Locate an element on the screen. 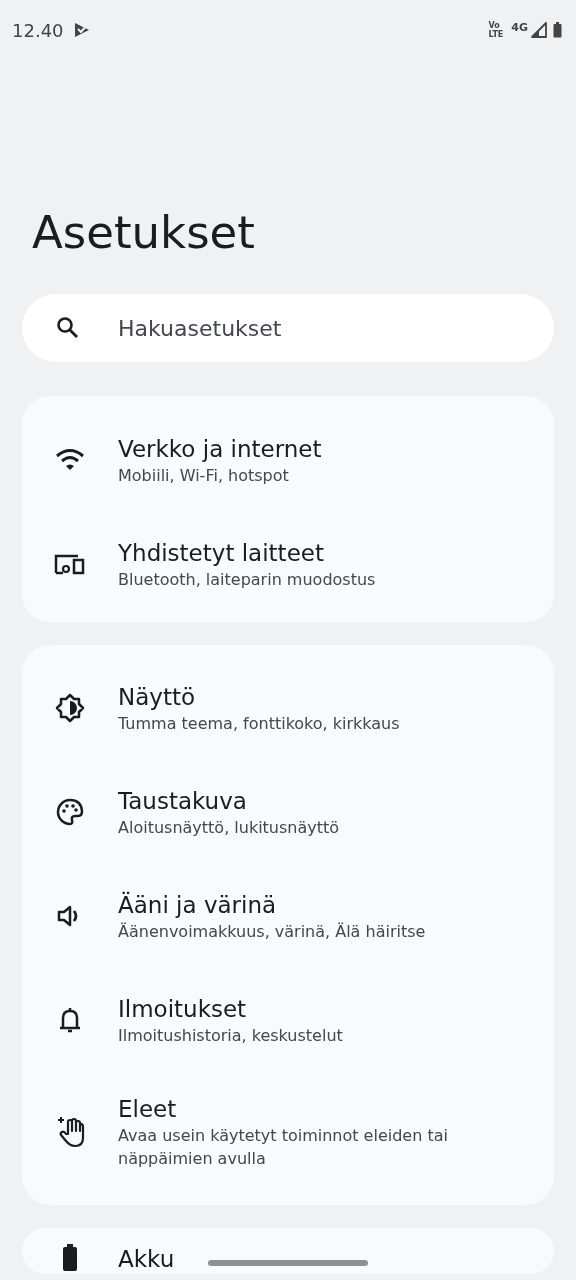 The width and height of the screenshot is (576, 1280). item-subtitle: Äänenvoimakkuus, värinä, Älä häiritse is located at coordinates (272, 931).